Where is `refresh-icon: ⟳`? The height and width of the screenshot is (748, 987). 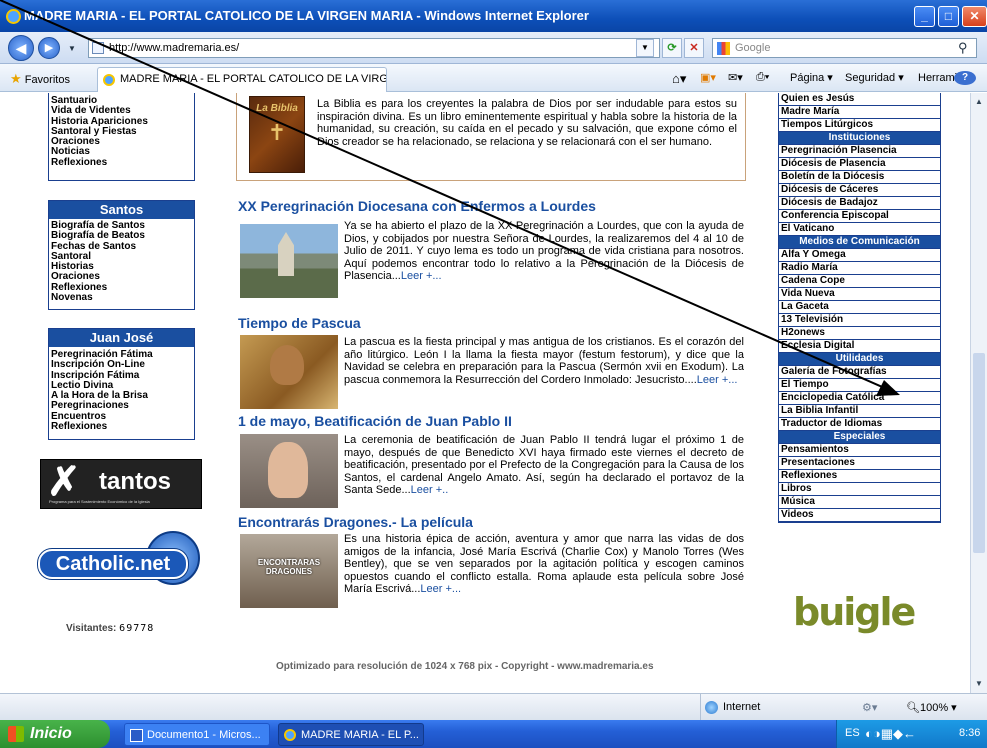
refresh-icon: ⟳ is located at coordinates (672, 48).